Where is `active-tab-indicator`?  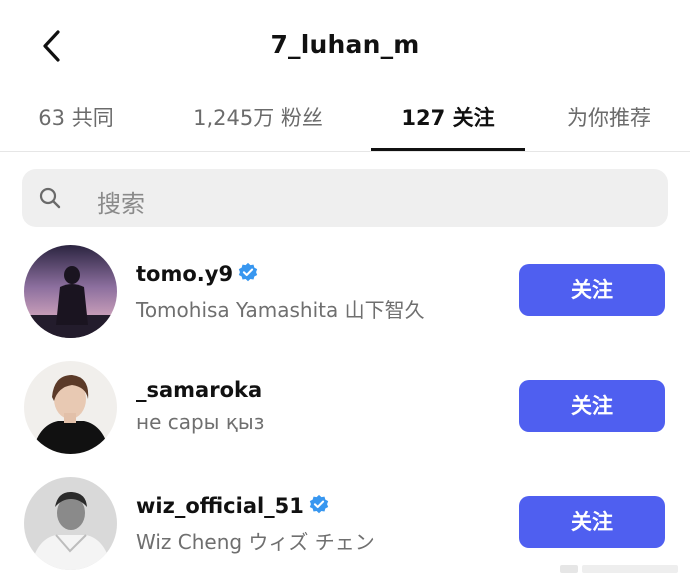 active-tab-indicator is located at coordinates (448, 149).